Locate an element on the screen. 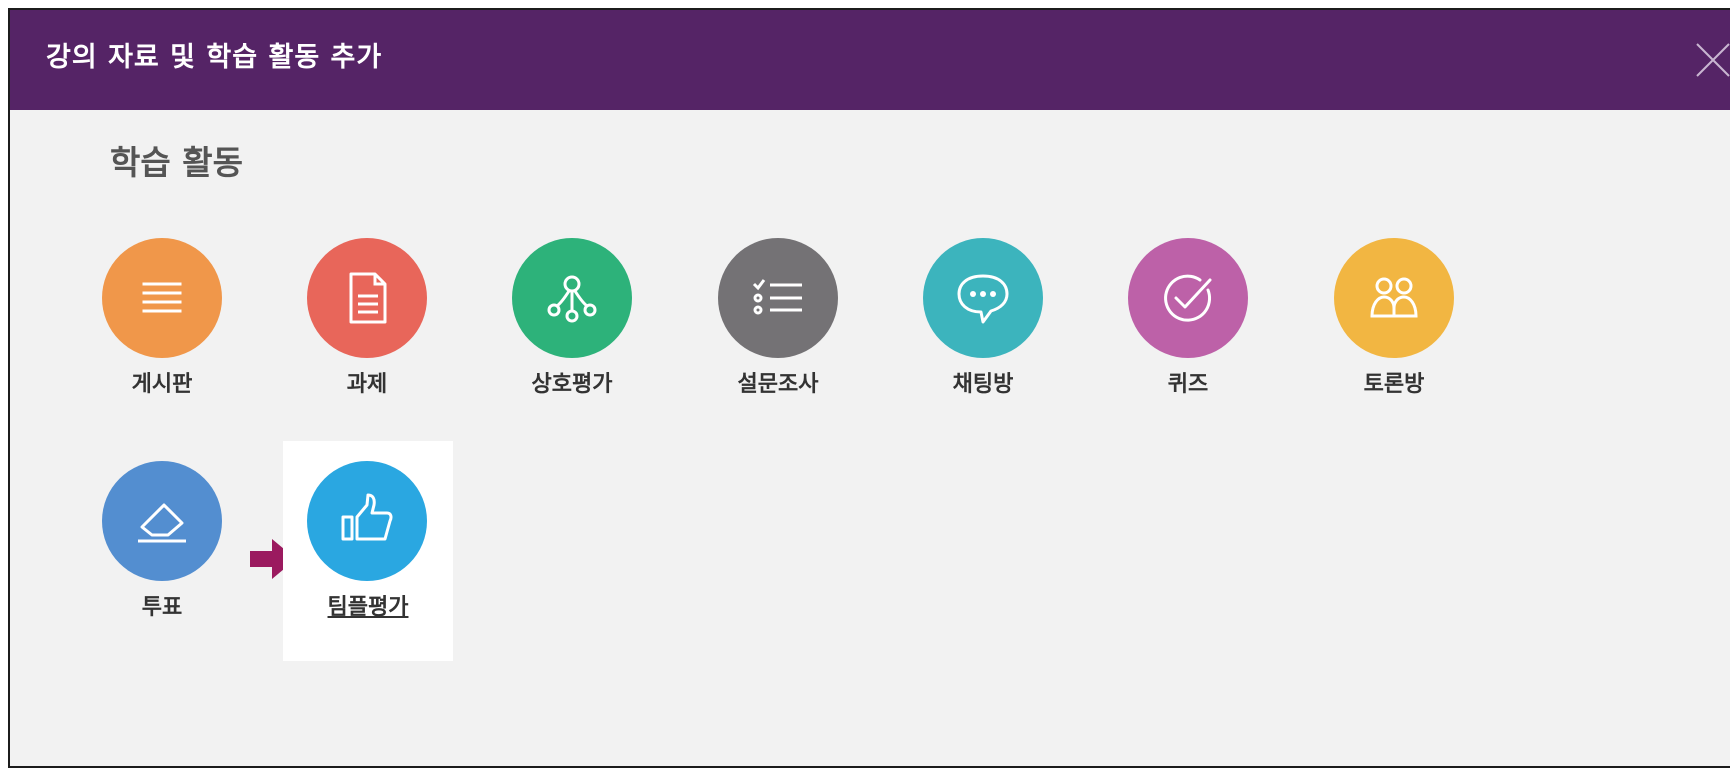 Image resolution: width=1730 pixels, height=768 pixels. activity-label: 게시판 is located at coordinates (162, 384).